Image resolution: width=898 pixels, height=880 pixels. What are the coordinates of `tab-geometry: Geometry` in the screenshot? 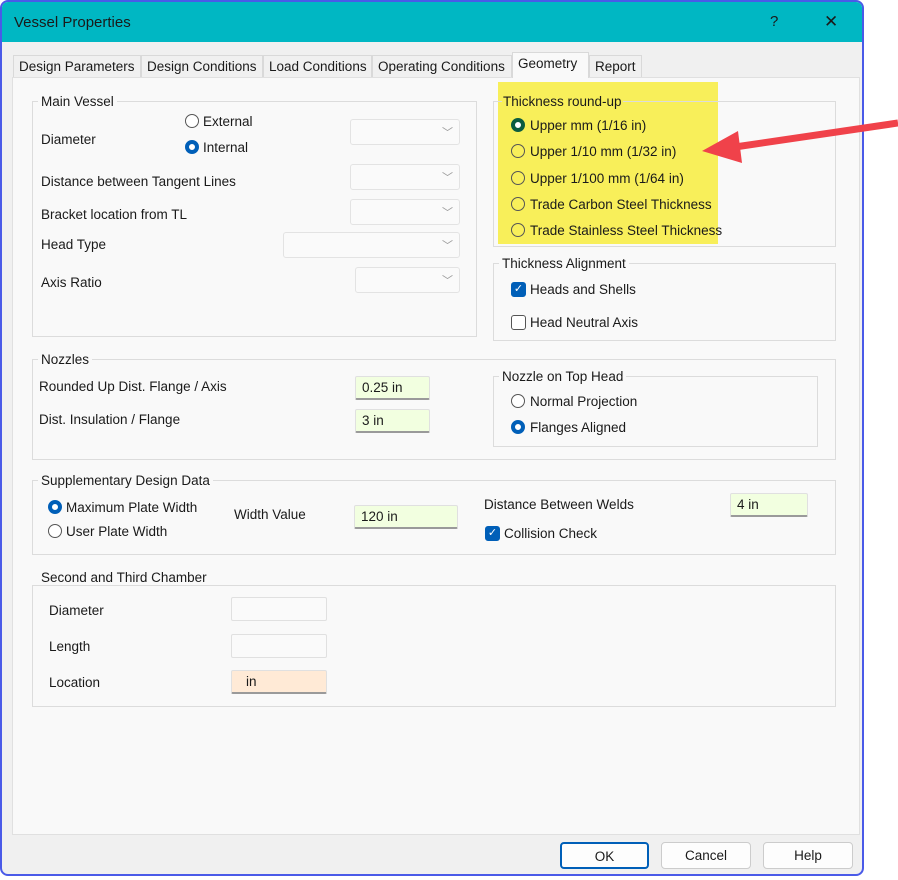 It's located at (550, 65).